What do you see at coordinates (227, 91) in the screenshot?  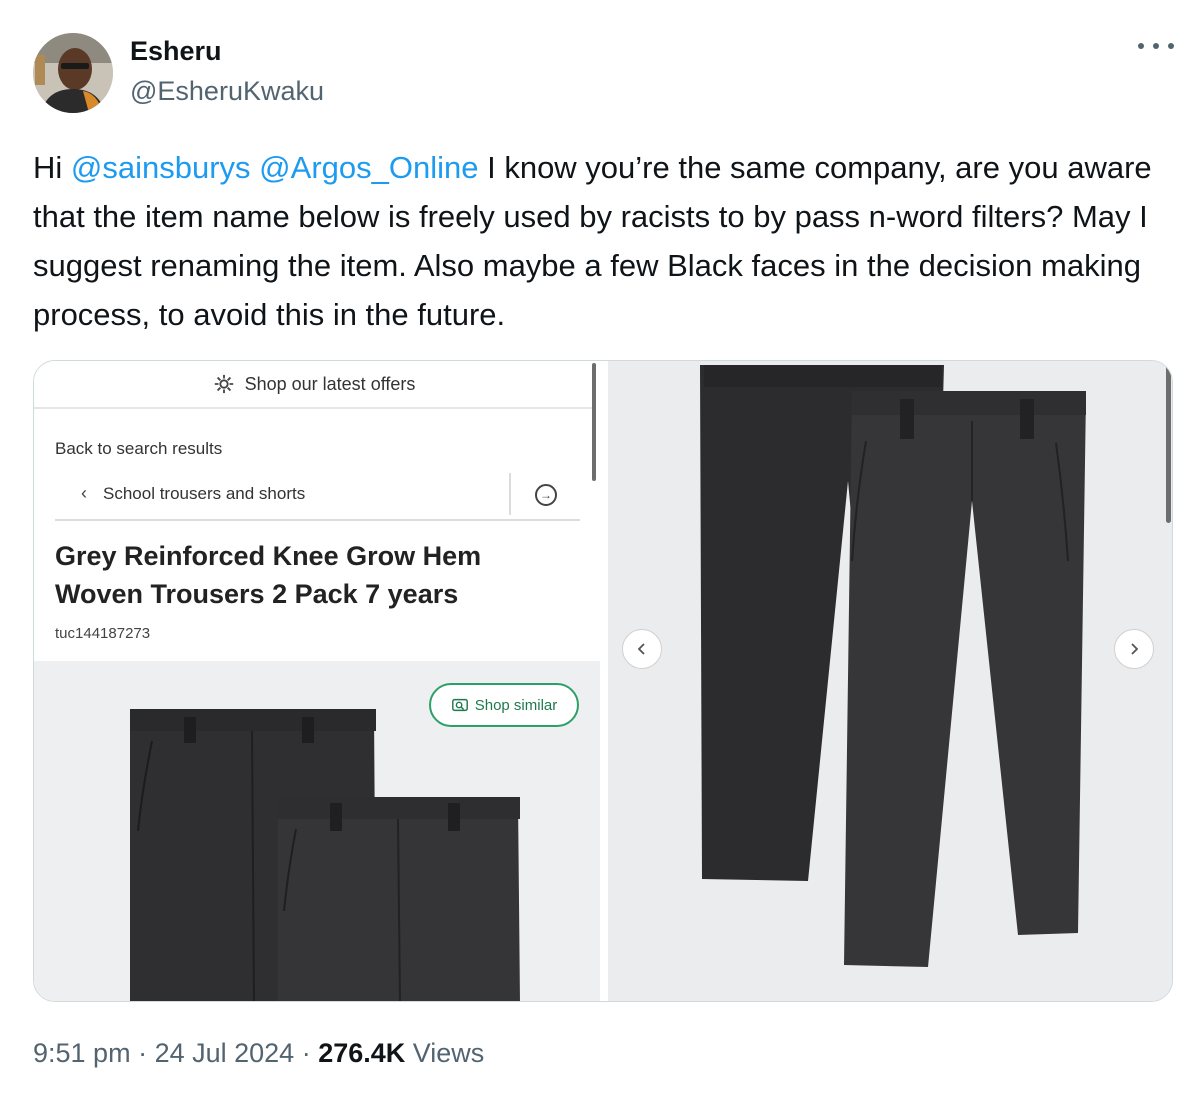 I see `handle: @EsheruKwaku` at bounding box center [227, 91].